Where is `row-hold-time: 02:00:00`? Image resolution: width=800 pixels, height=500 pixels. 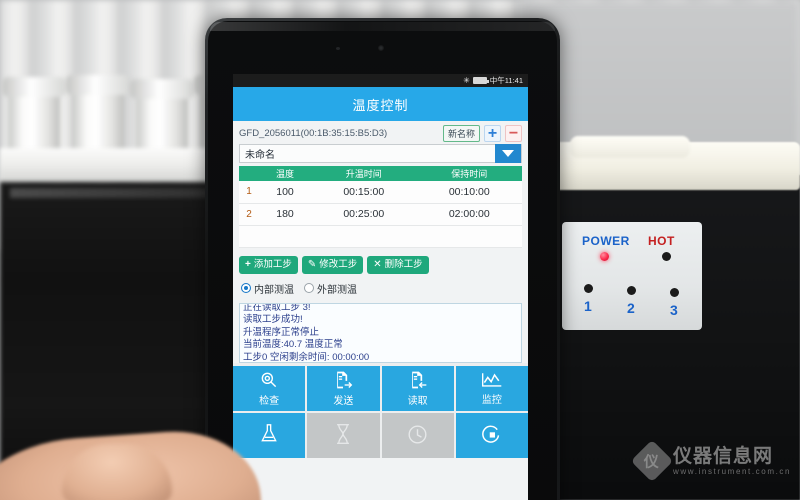
row-hold-time: 02:00:00 is located at coordinates (469, 214).